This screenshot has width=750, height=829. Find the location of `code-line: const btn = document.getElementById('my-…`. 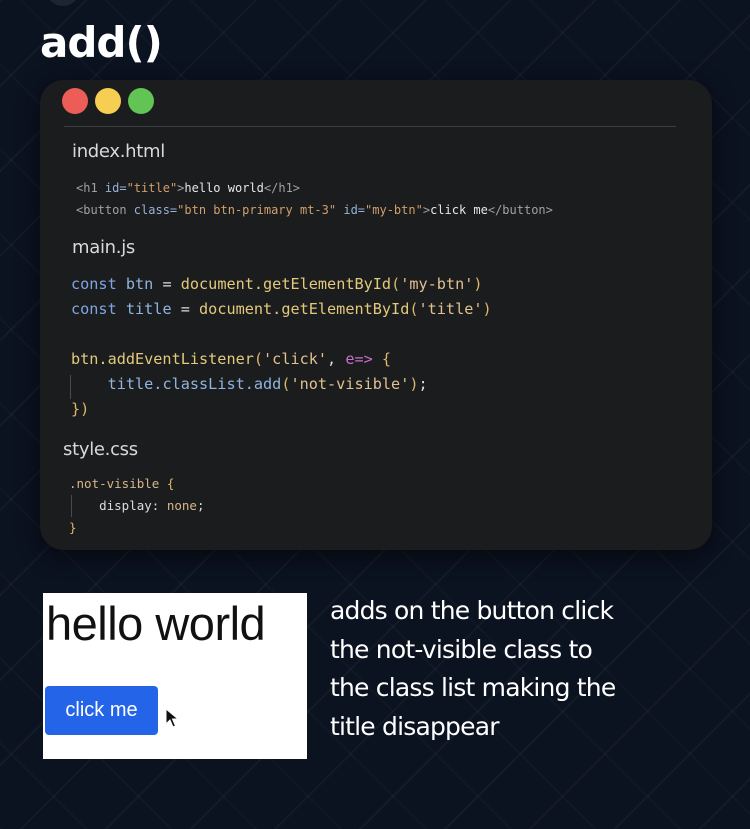

code-line: const btn = document.getElementById('my-… is located at coordinates (281, 284).